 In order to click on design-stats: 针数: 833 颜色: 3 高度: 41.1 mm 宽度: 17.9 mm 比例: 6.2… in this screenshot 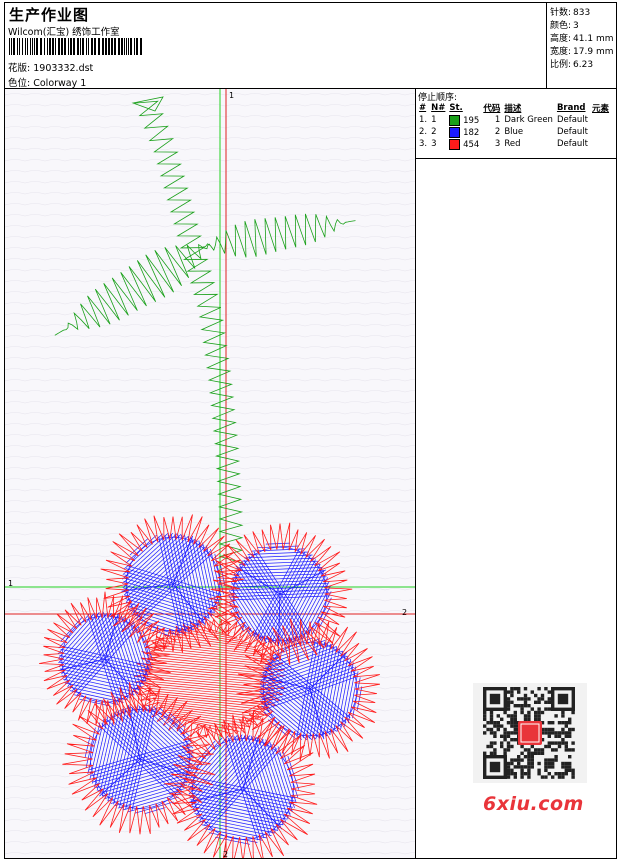, I will do `click(581, 46)`.